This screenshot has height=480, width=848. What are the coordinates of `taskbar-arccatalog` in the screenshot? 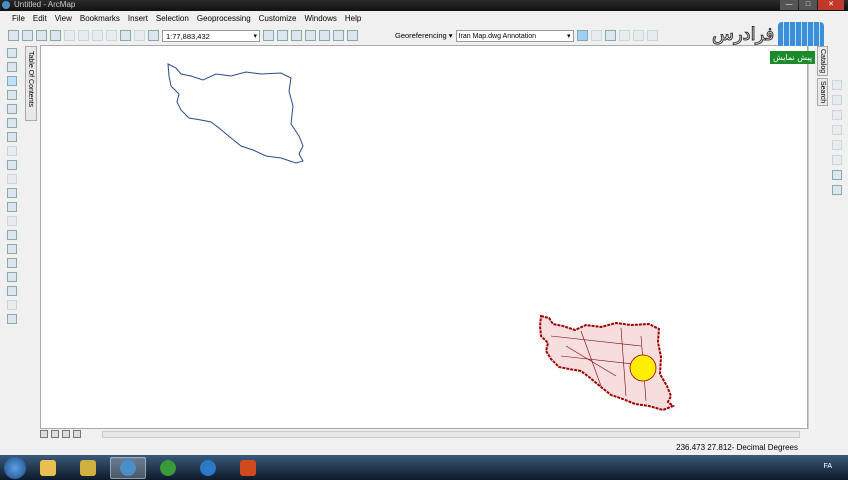 It's located at (88, 468).